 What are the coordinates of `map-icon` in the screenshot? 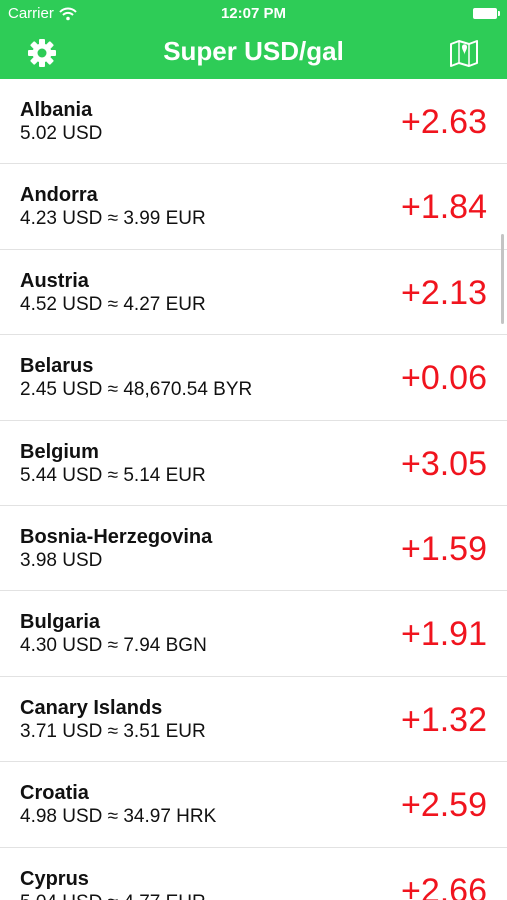 It's located at (464, 53).